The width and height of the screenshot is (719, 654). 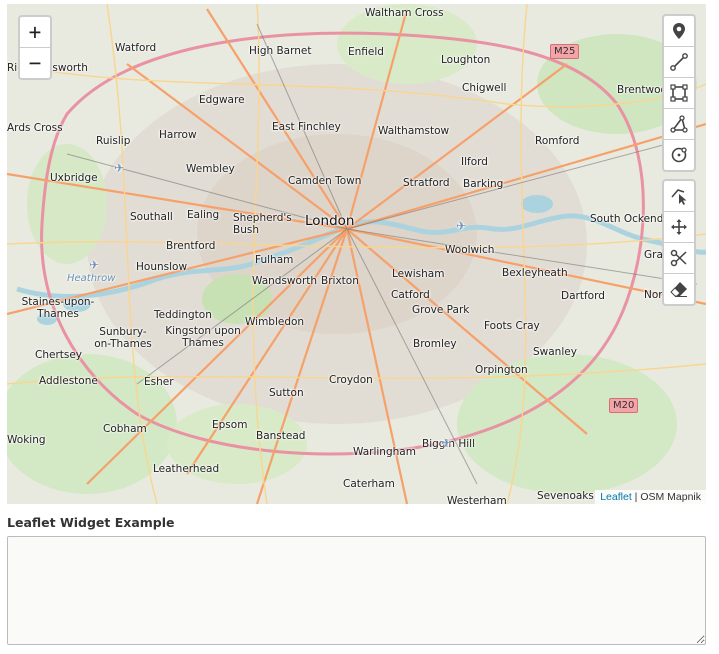 What do you see at coordinates (162, 267) in the screenshot?
I see `place-label: Hounslow` at bounding box center [162, 267].